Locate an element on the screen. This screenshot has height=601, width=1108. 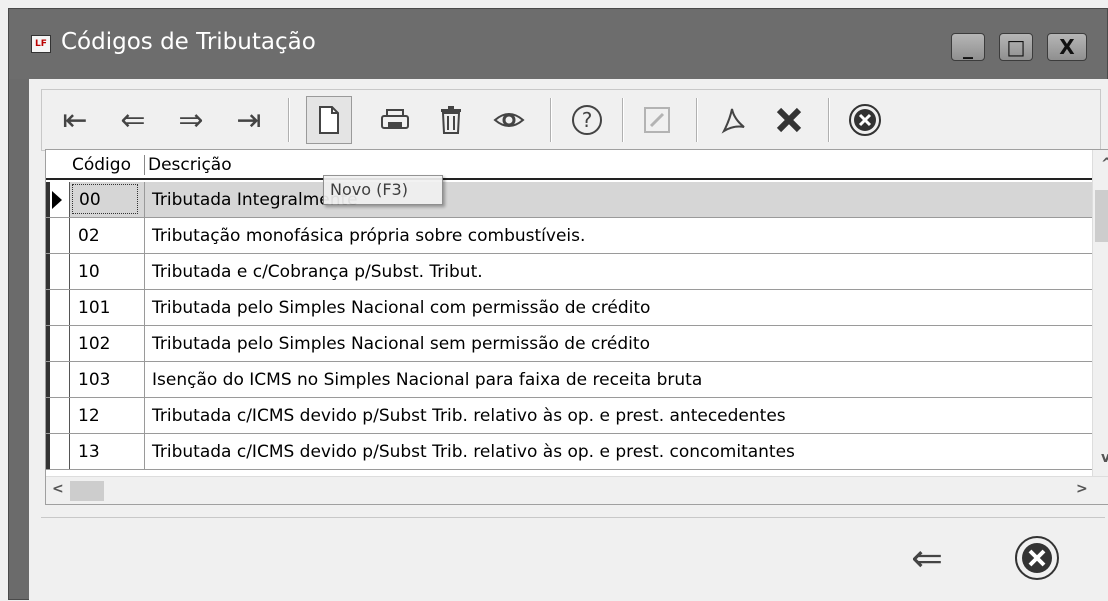
first-arrow-icon: ⇤ is located at coordinates (75, 120).